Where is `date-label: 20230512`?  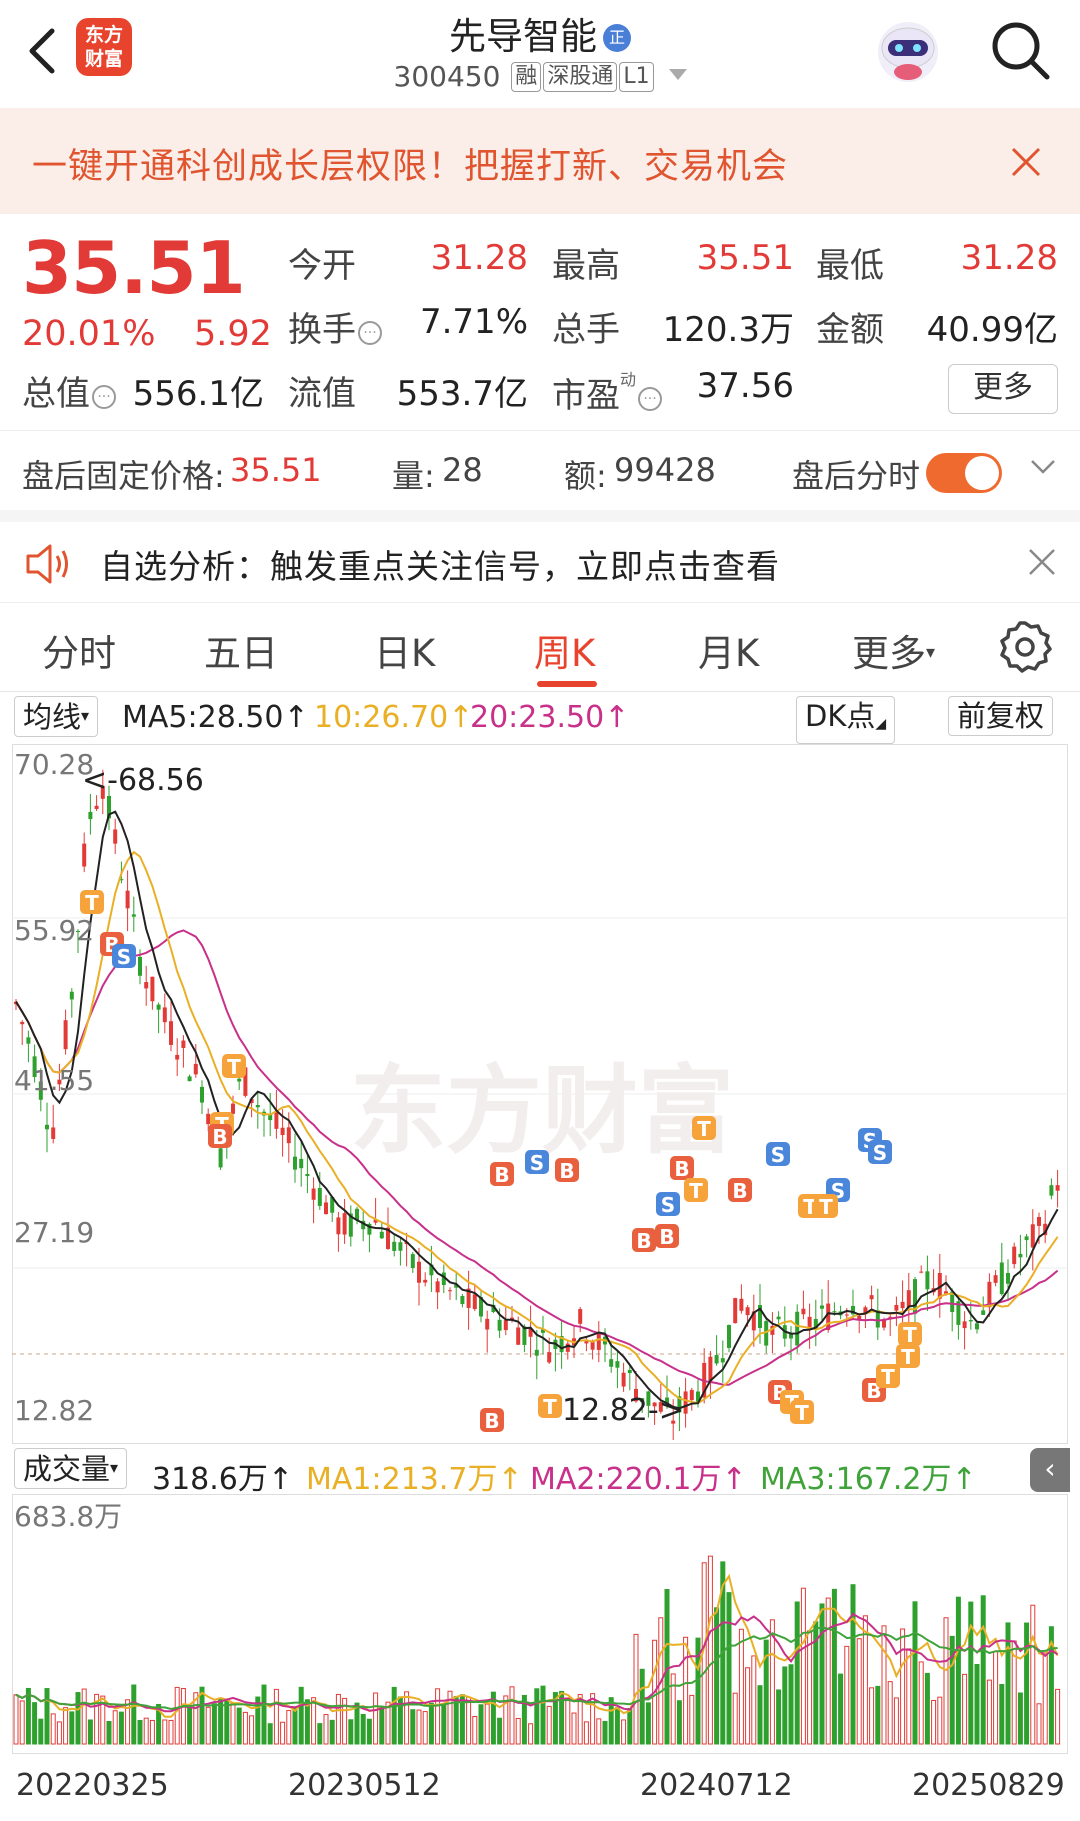 date-label: 20230512 is located at coordinates (364, 1785).